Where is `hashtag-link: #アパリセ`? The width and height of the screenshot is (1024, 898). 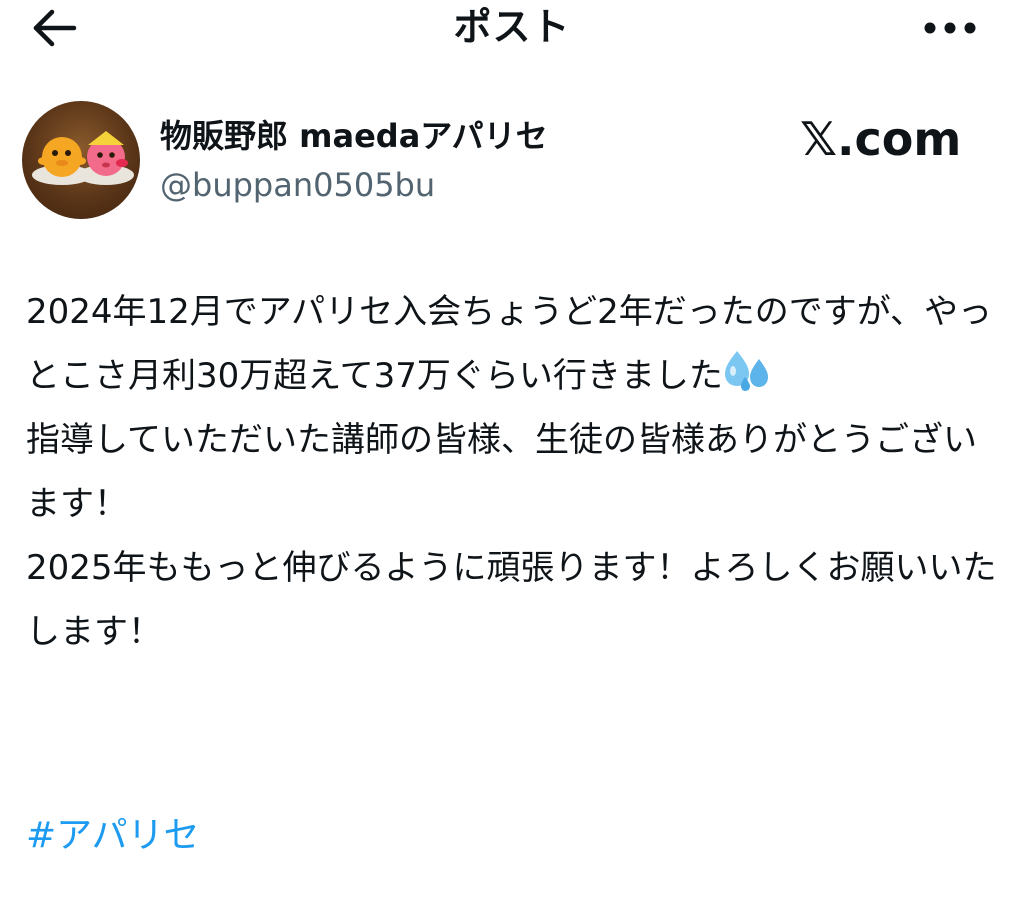 hashtag-link: #アパリセ is located at coordinates (112, 836).